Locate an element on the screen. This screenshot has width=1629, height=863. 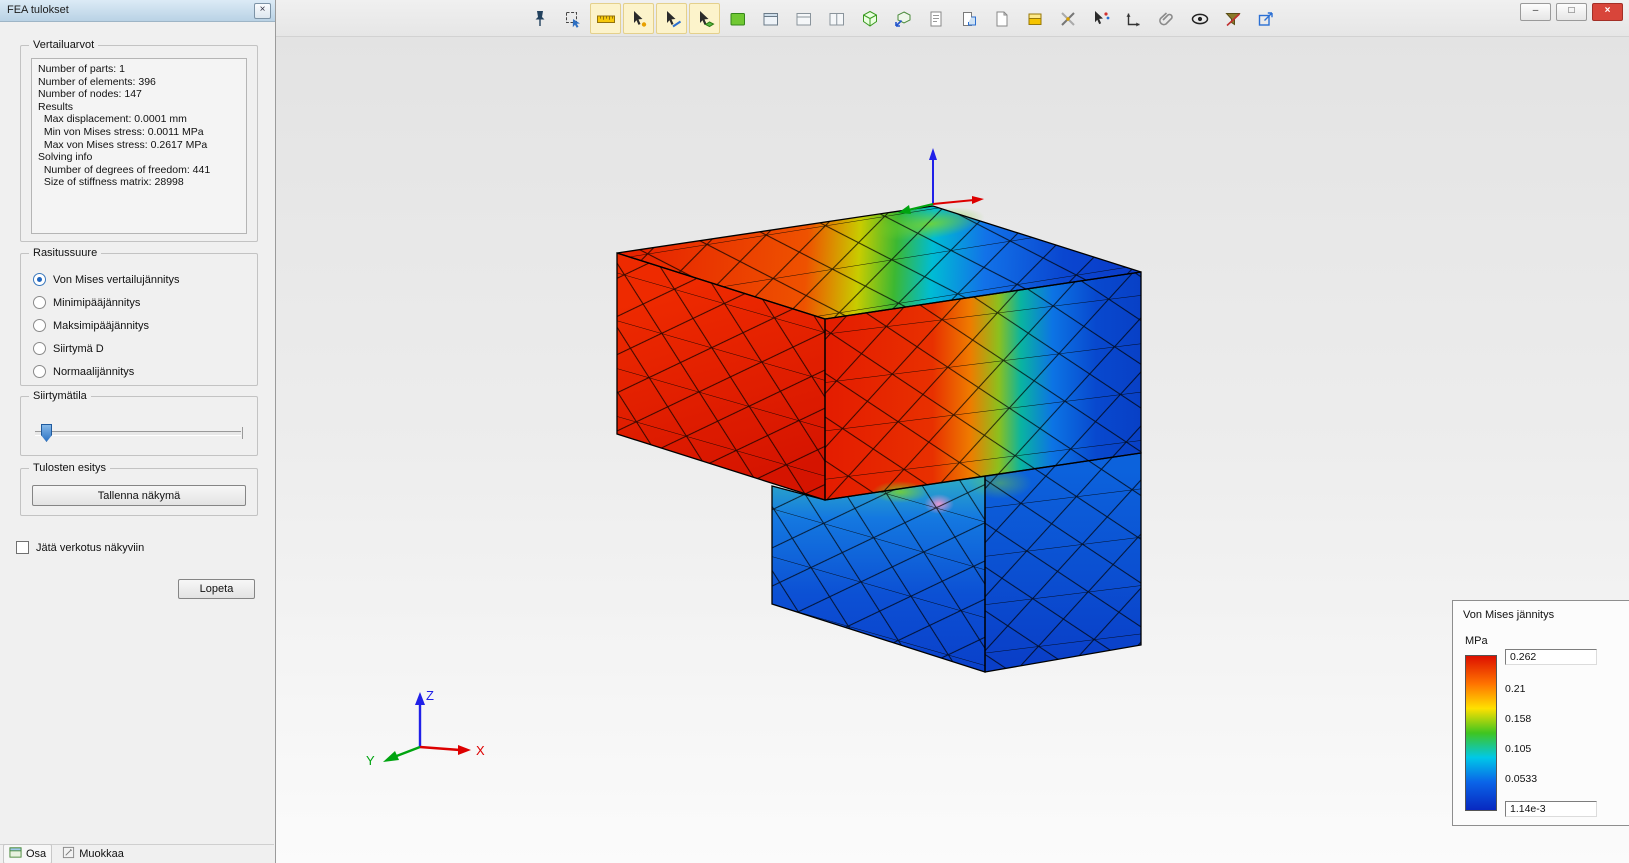
legend-tick-label: 0.0533 is located at coordinates (1521, 779).